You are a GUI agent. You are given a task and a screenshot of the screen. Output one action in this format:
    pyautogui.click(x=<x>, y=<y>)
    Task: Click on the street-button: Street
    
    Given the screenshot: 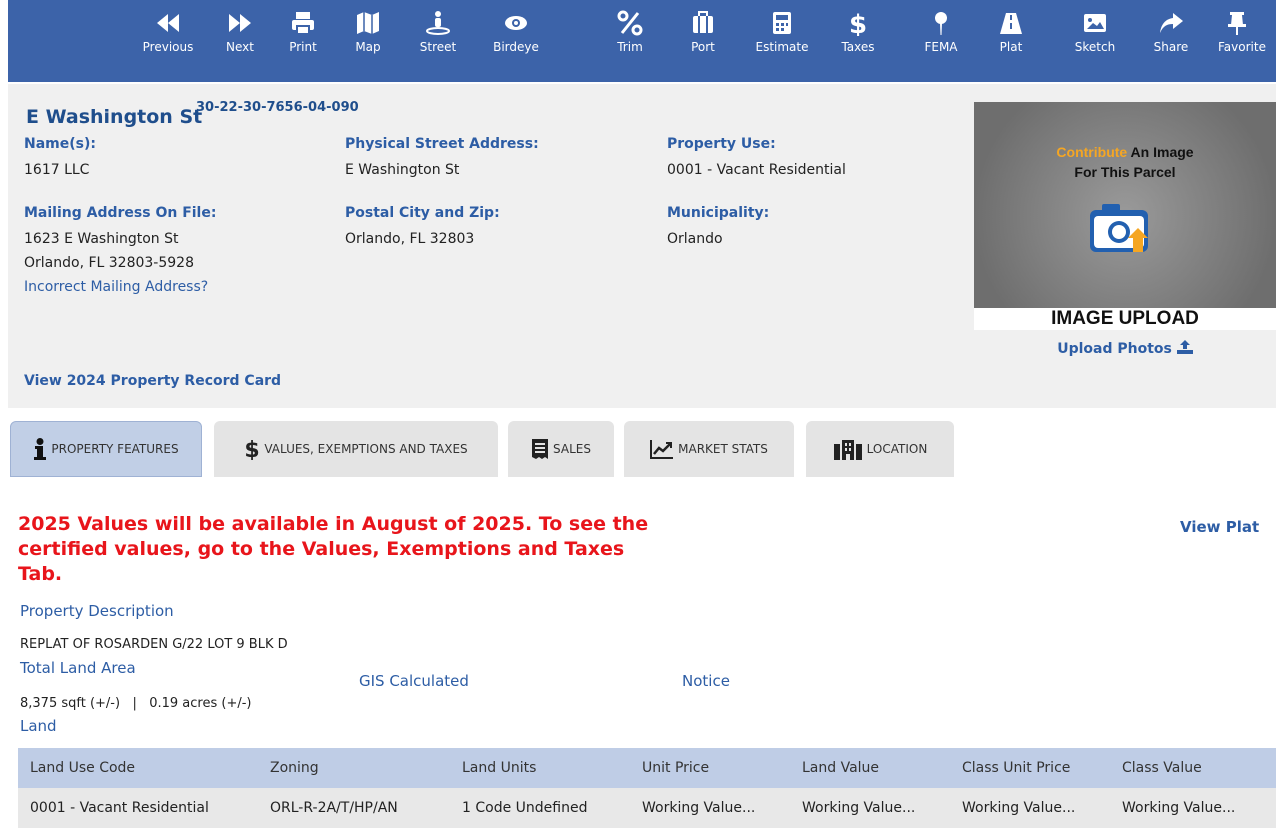 What is the action you would take?
    pyautogui.click(x=438, y=32)
    